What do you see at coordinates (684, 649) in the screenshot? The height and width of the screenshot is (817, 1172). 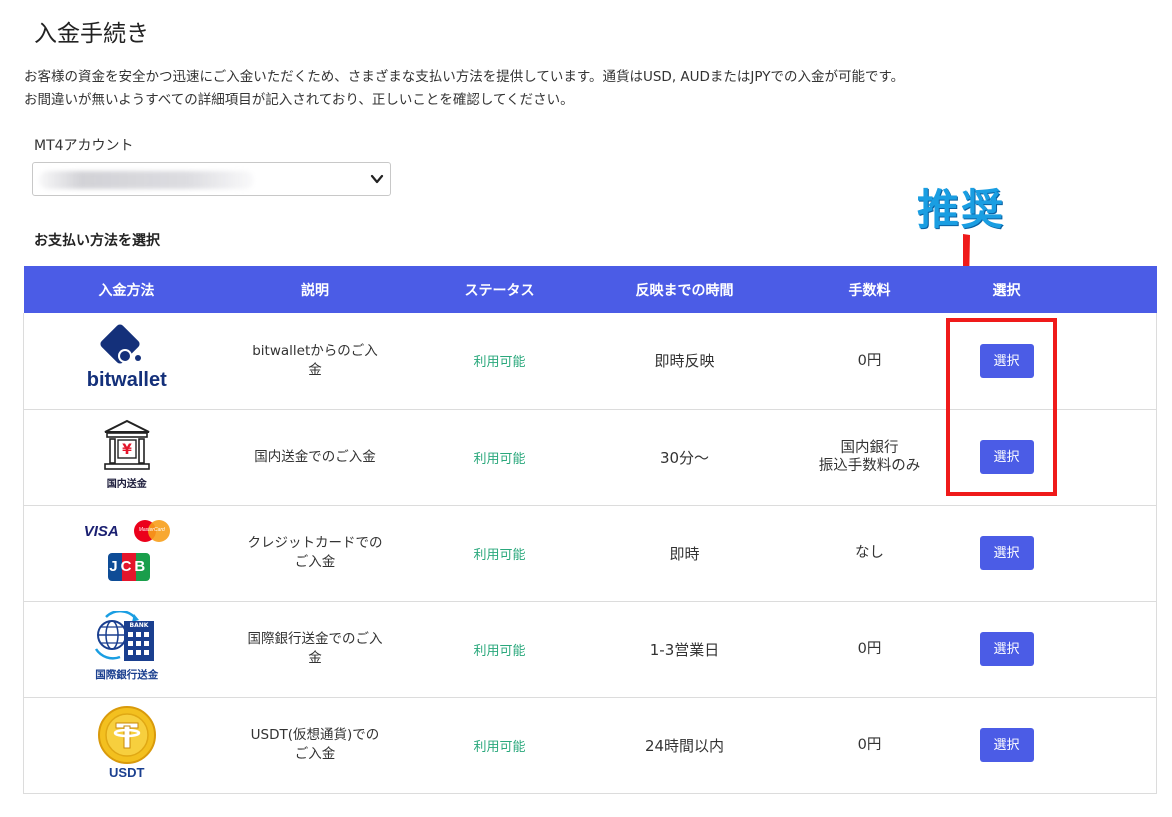 I see `time-cell: 1-3営業日` at bounding box center [684, 649].